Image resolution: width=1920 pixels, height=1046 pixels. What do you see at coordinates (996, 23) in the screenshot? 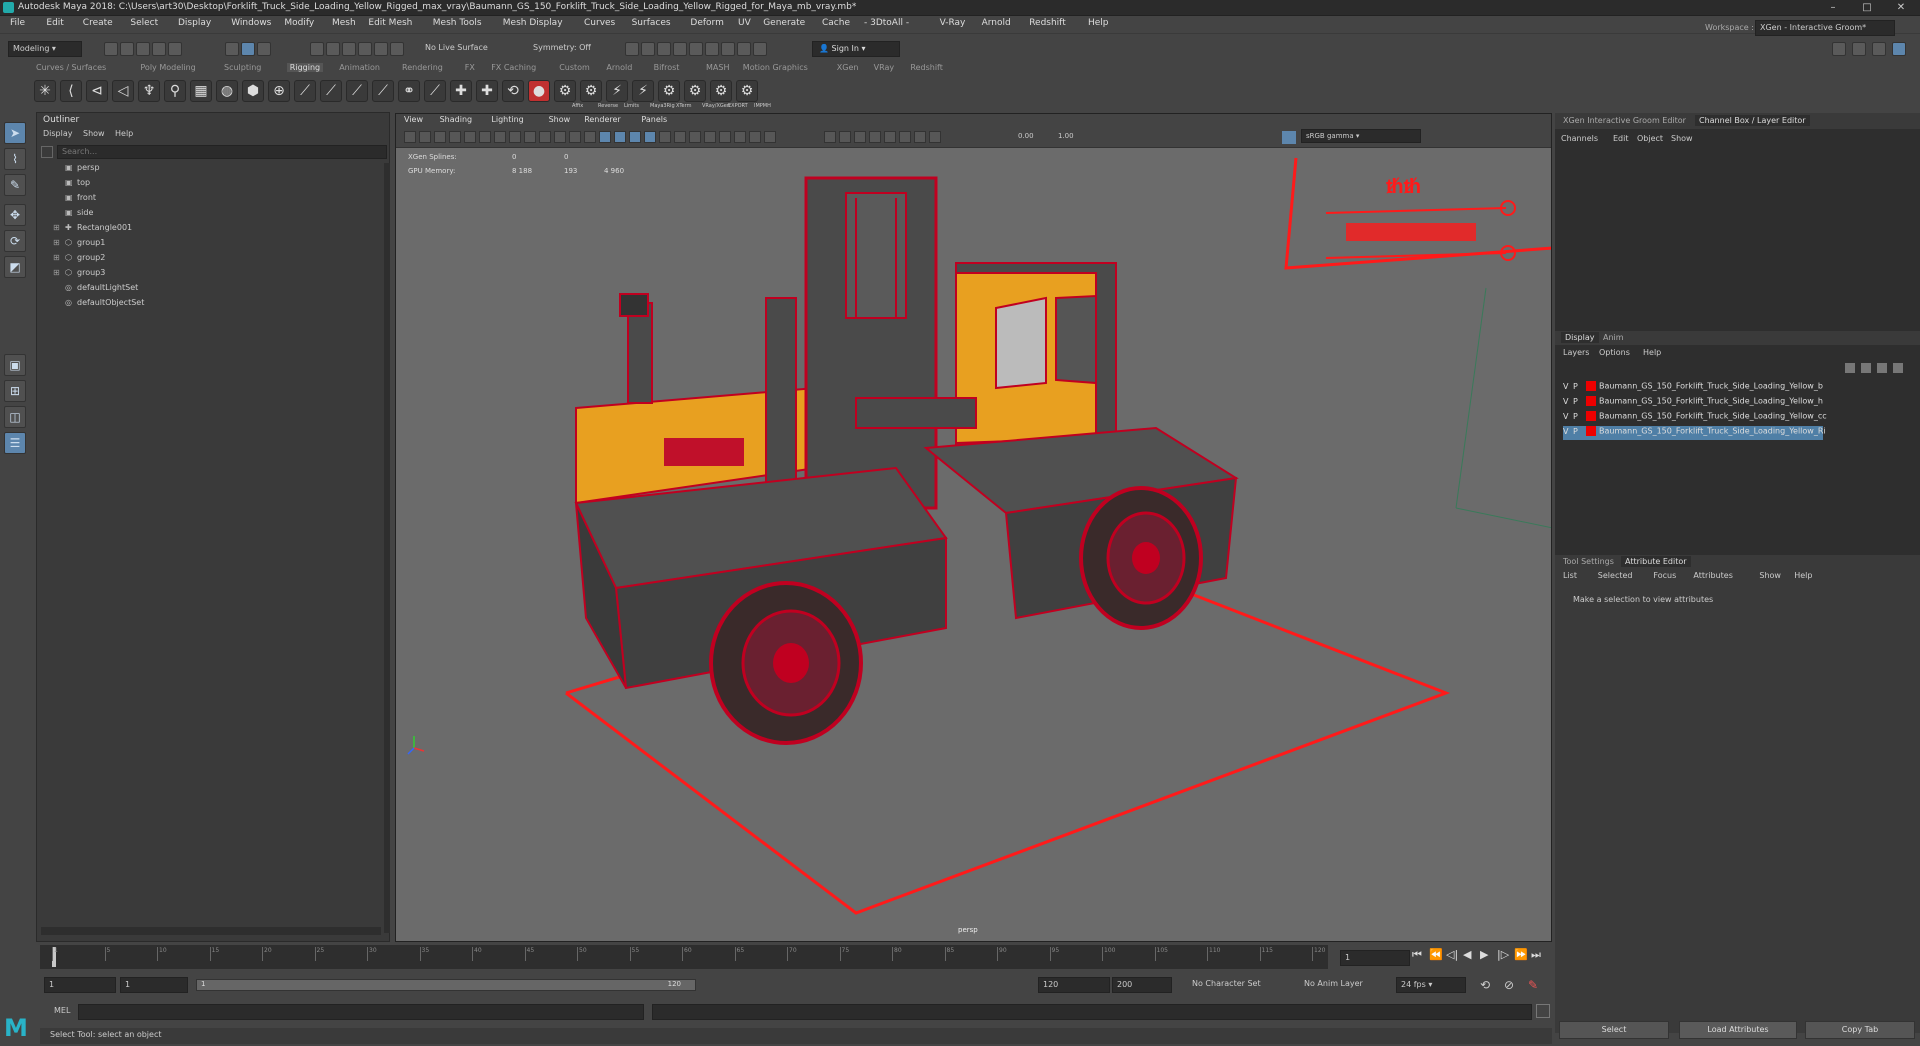
I see `menu-arnold: Arnold` at bounding box center [996, 23].